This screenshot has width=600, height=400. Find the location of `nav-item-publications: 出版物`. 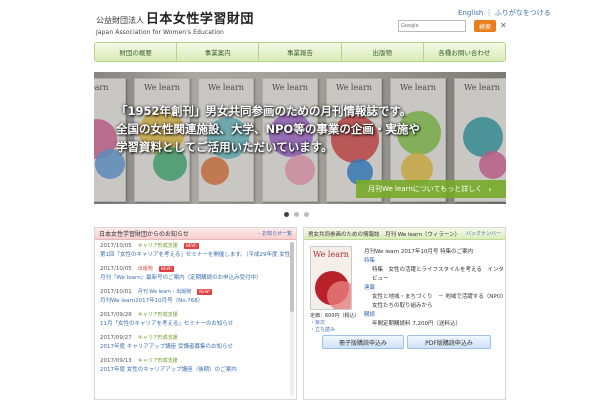

nav-item-publications: 出版物 is located at coordinates (383, 52).